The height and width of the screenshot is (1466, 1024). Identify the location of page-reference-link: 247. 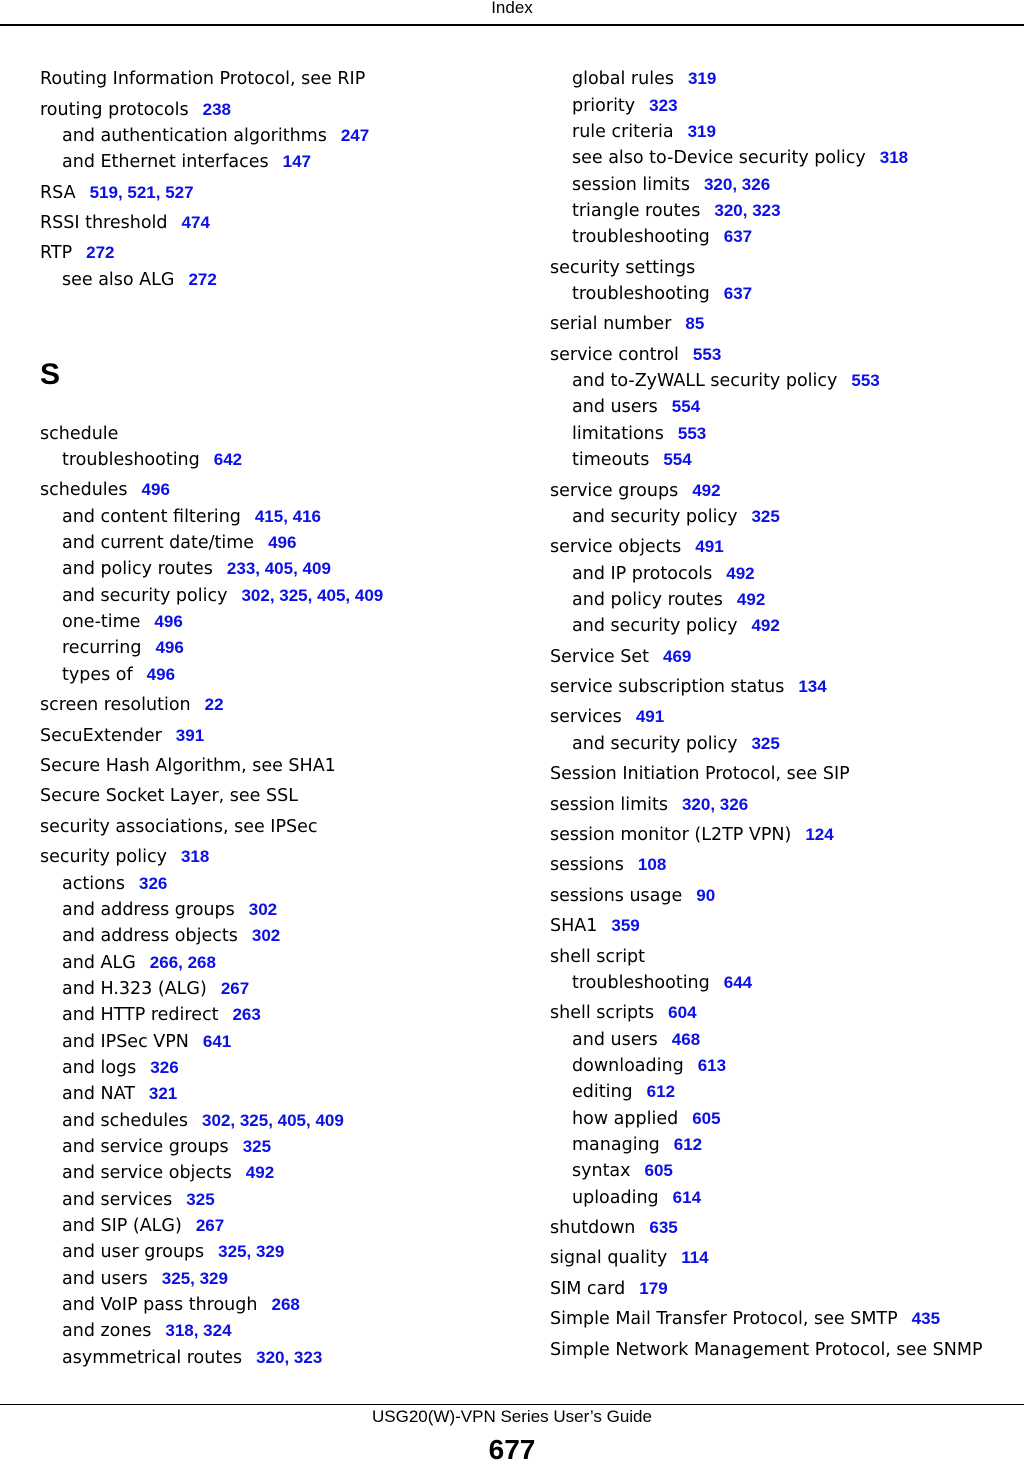
(355, 135).